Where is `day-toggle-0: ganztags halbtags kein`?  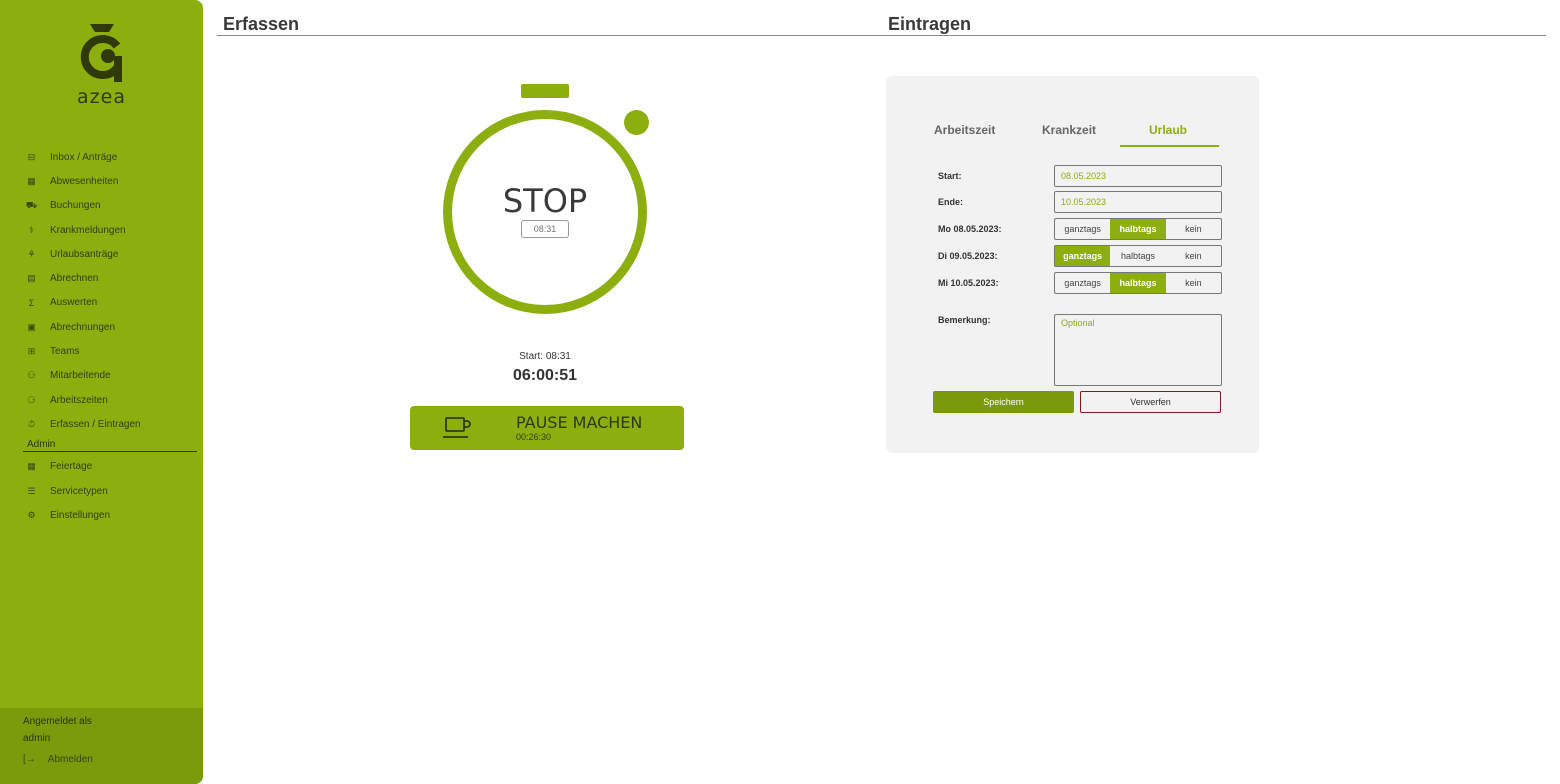
day-toggle-0: ganztags halbtags kein is located at coordinates (1138, 229).